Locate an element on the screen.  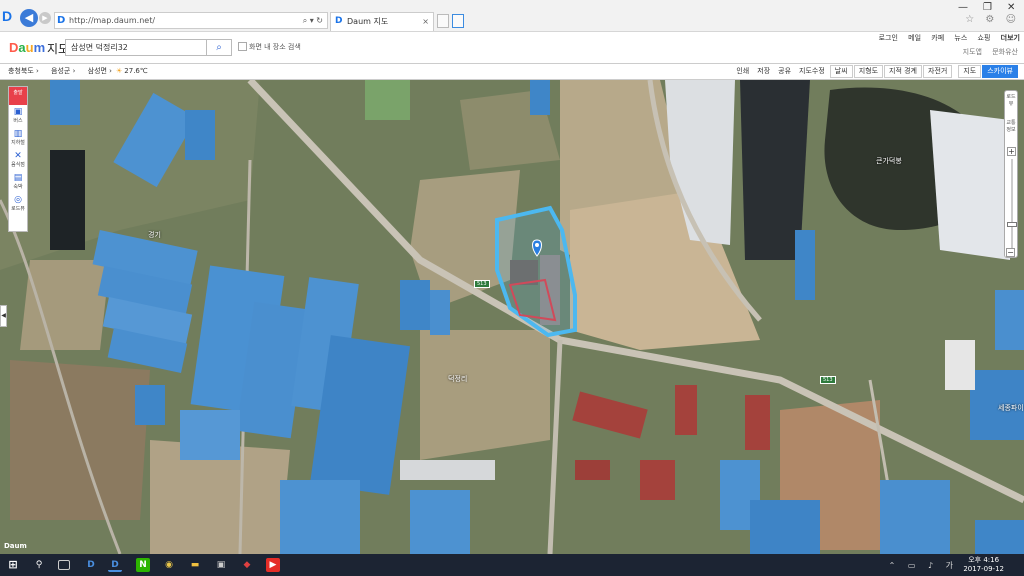
app-icon: ◆ is located at coordinates (247, 565).